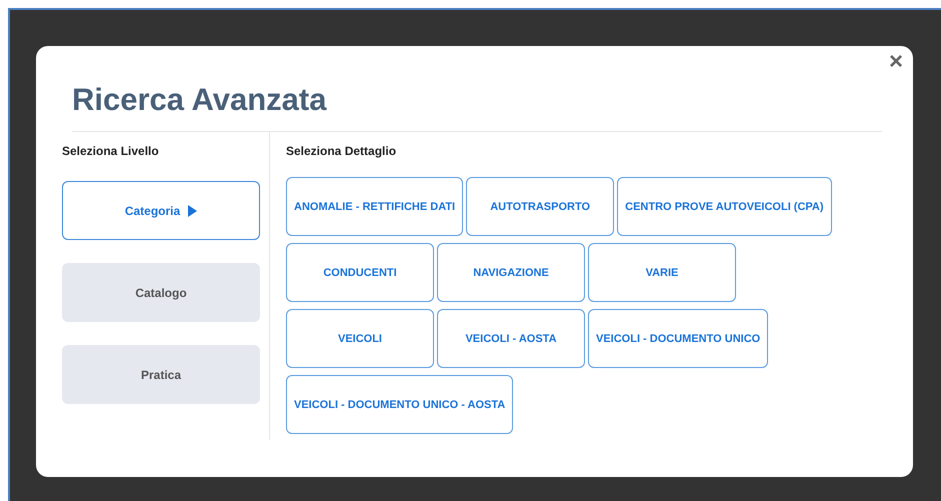 Image resolution: width=941 pixels, height=501 pixels. Describe the element at coordinates (662, 272) in the screenshot. I see `category-button: VARIE` at that location.